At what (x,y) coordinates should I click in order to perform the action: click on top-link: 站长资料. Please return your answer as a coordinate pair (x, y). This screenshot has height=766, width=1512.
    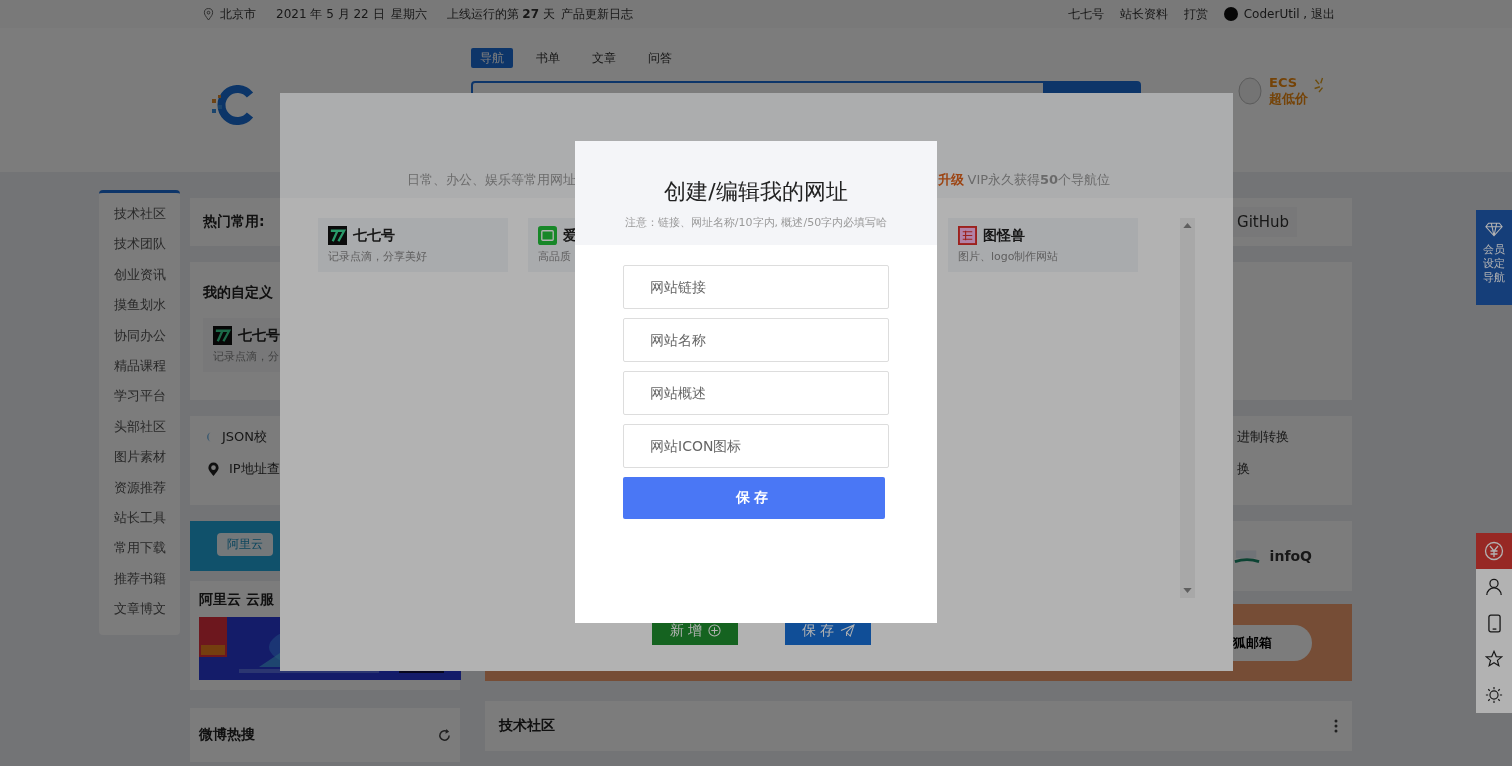
    Looking at the image, I should click on (1143, 14).